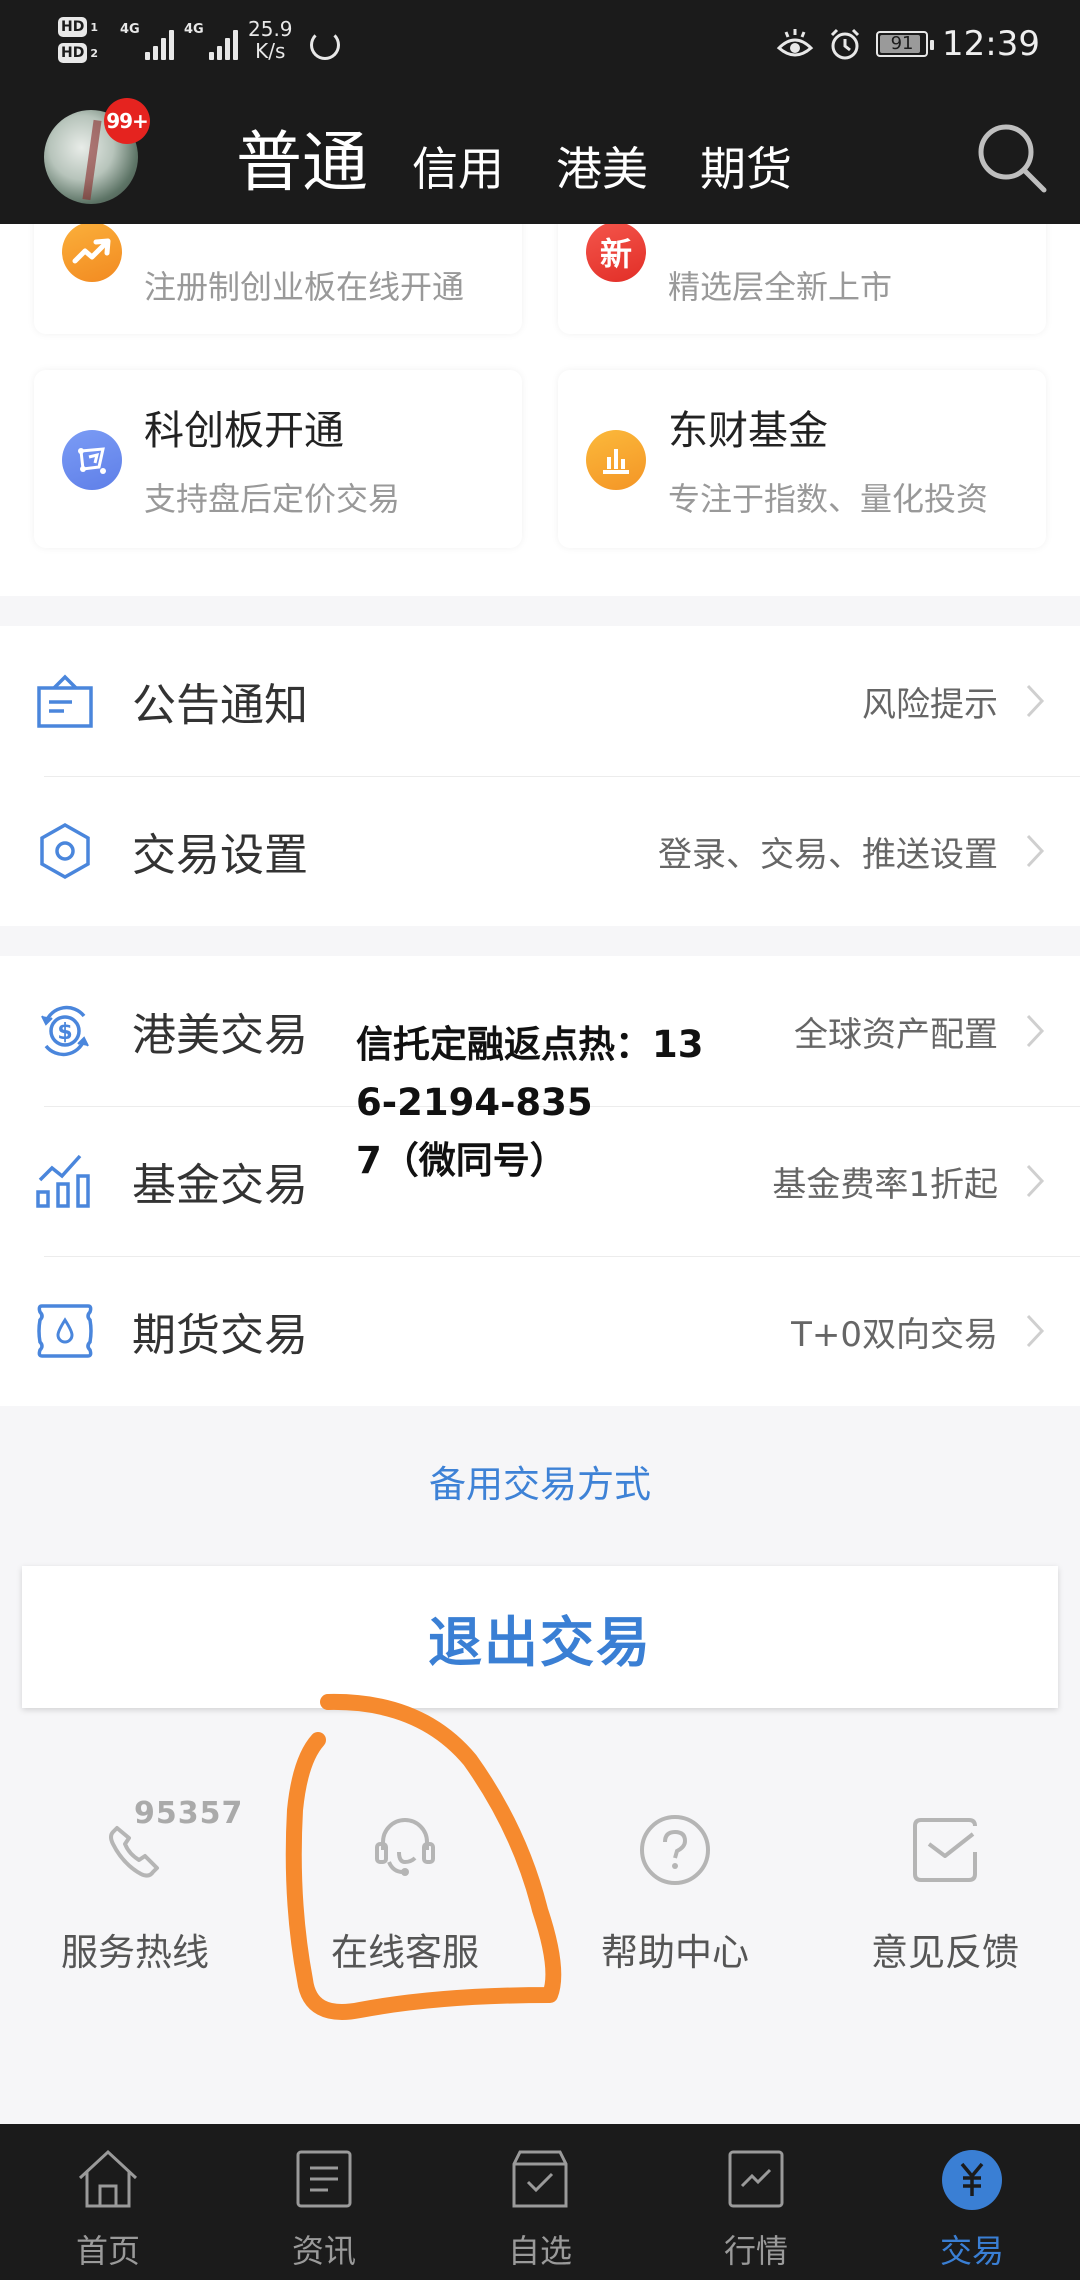 The height and width of the screenshot is (2280, 1080). I want to click on net-speed-value: 25.9, so click(270, 29).